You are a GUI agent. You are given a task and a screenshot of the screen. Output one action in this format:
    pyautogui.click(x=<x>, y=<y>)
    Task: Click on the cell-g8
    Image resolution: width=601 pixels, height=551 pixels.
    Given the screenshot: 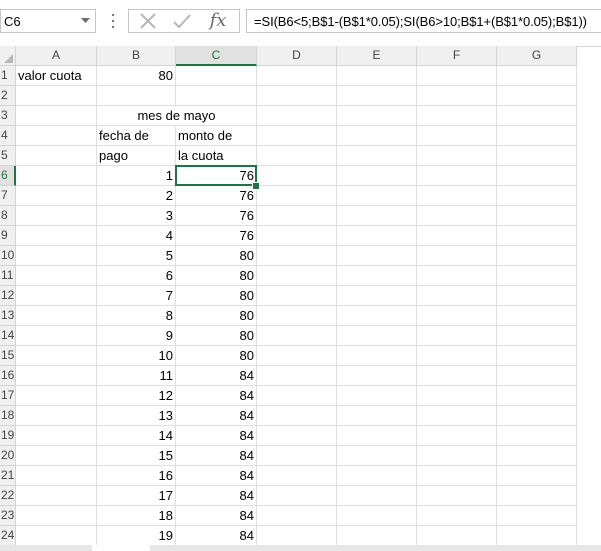 What is the action you would take?
    pyautogui.click(x=537, y=216)
    